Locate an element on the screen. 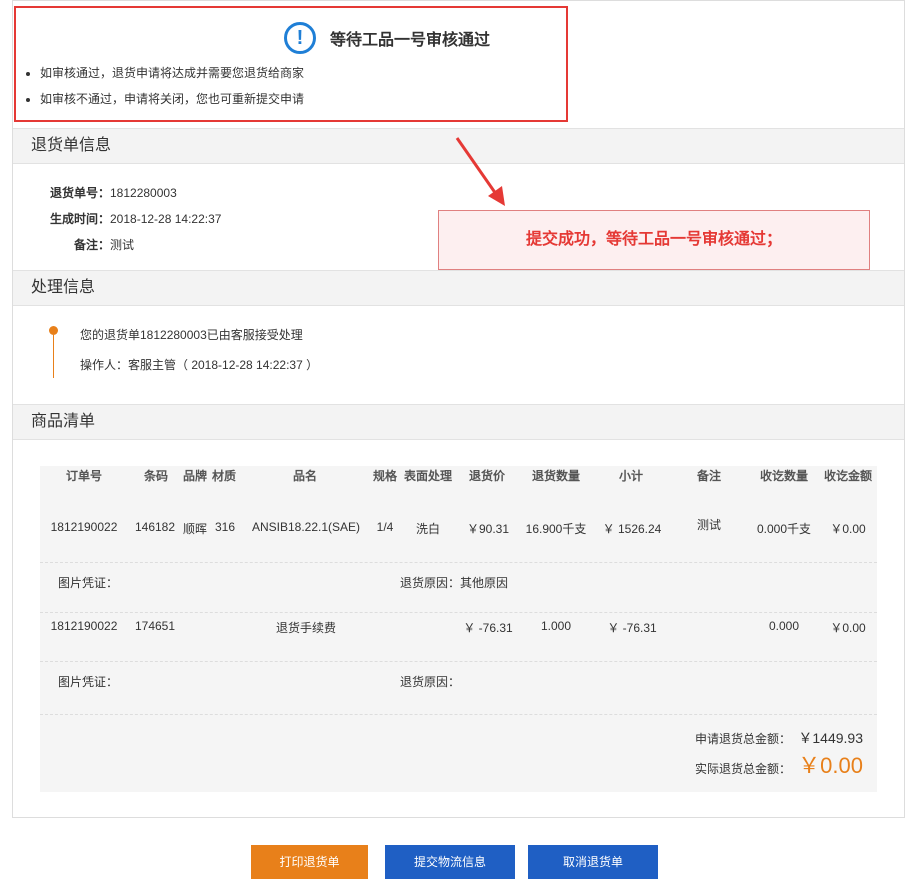 The width and height of the screenshot is (915, 885). timeline-dot is located at coordinates (53, 330).